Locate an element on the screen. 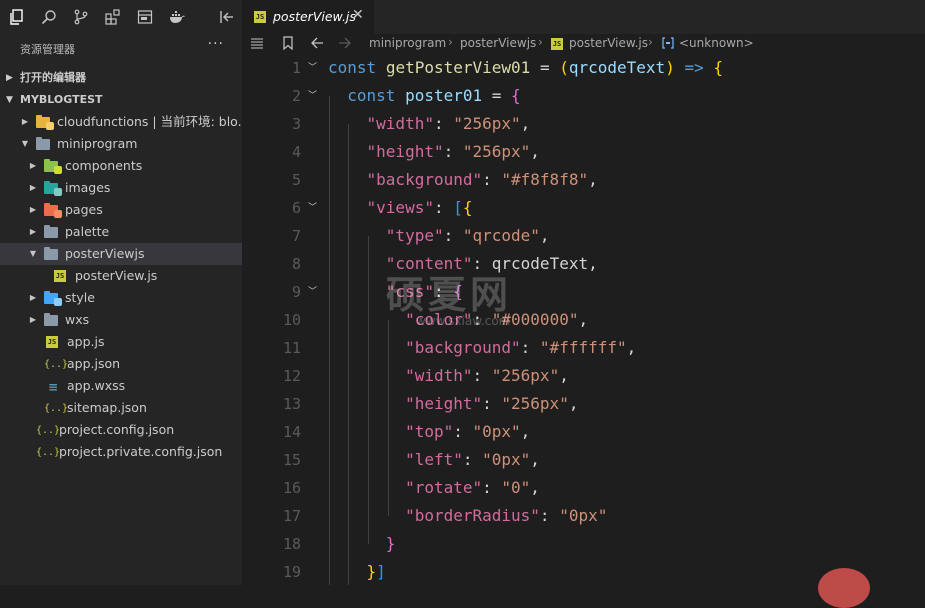  breadcrumb-item-unknown: <unknown> is located at coordinates (716, 43).